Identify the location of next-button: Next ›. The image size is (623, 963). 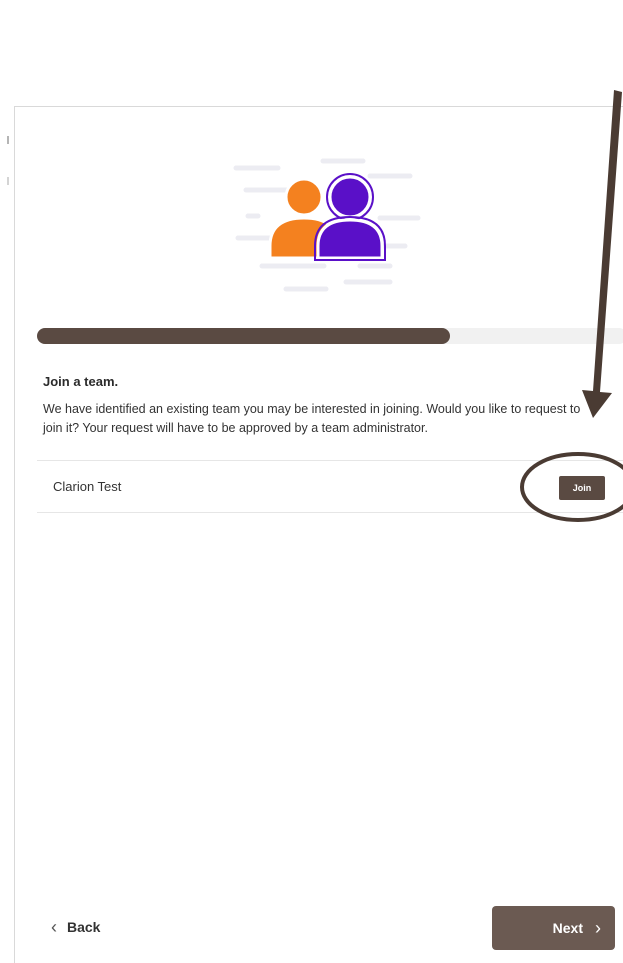
(553, 928).